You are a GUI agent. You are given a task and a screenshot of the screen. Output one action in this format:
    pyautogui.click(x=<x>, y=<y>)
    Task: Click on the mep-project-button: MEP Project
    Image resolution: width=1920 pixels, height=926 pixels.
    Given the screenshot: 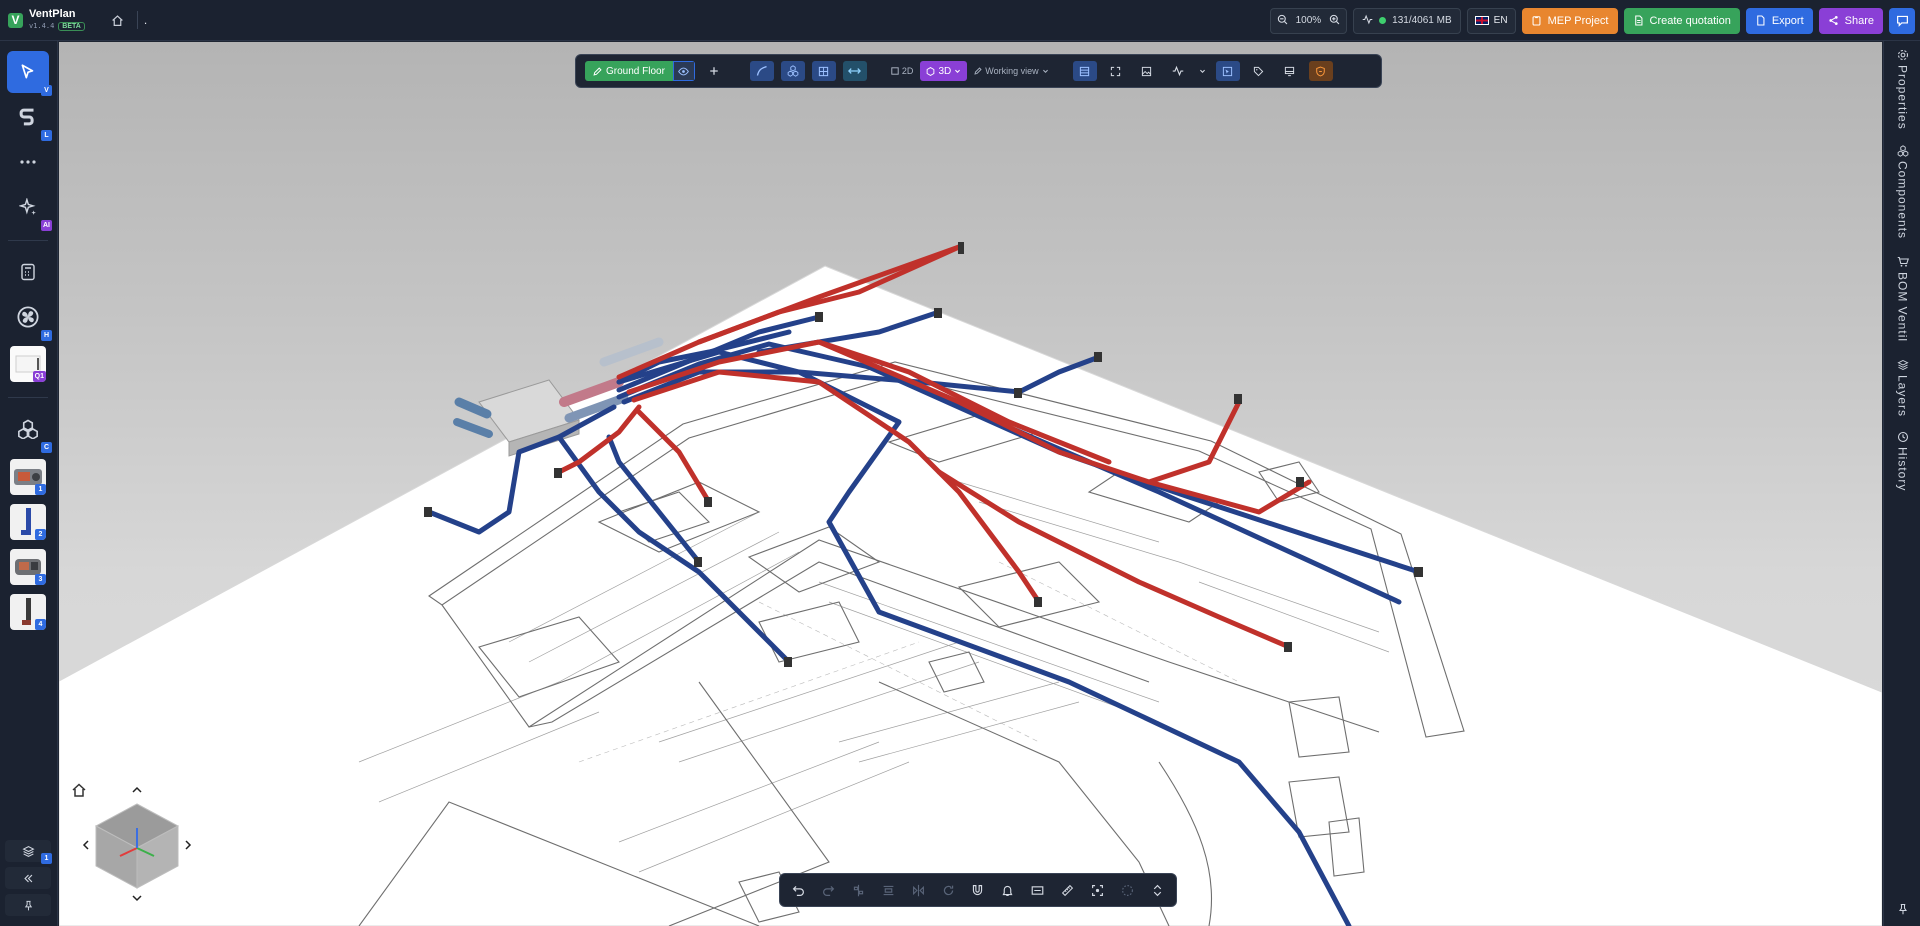 What is the action you would take?
    pyautogui.click(x=1569, y=20)
    